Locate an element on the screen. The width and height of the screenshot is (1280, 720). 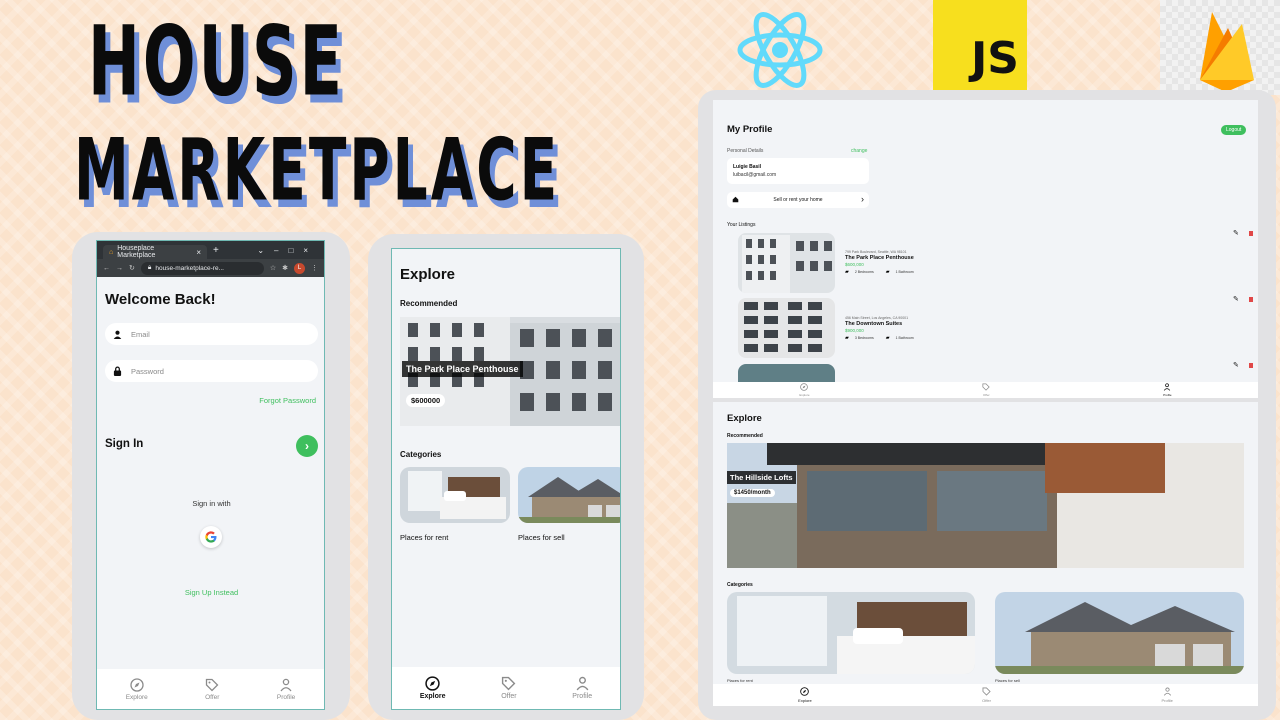
back-arrow-icon: ← is located at coordinates (106, 268).